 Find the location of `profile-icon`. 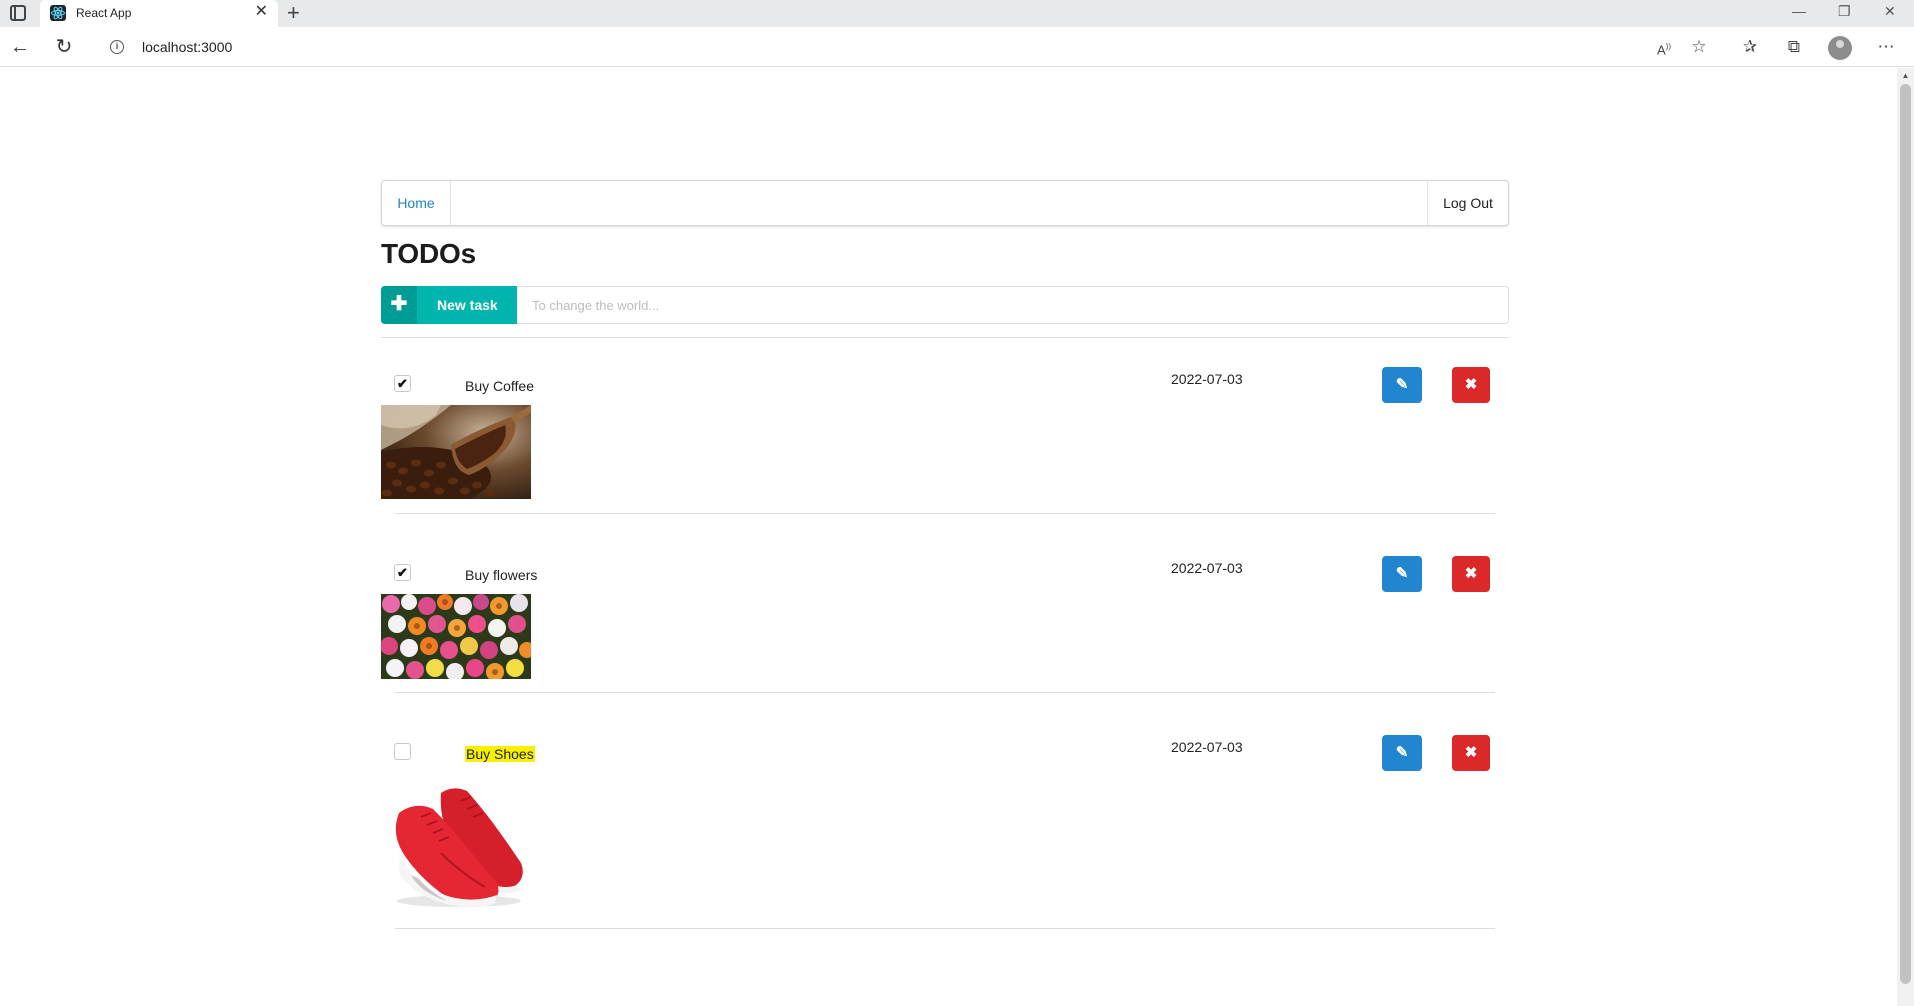

profile-icon is located at coordinates (1840, 48).